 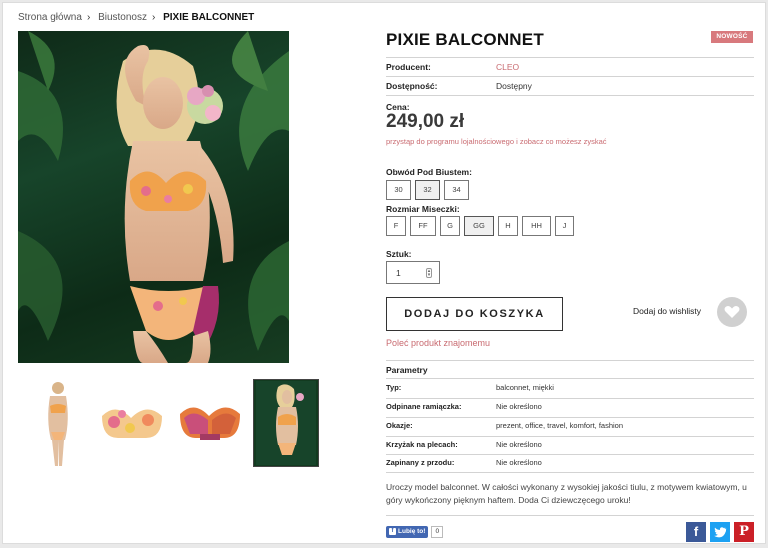 I want to click on param-row: Typ: balconnet, miękki, so click(x=570, y=388).